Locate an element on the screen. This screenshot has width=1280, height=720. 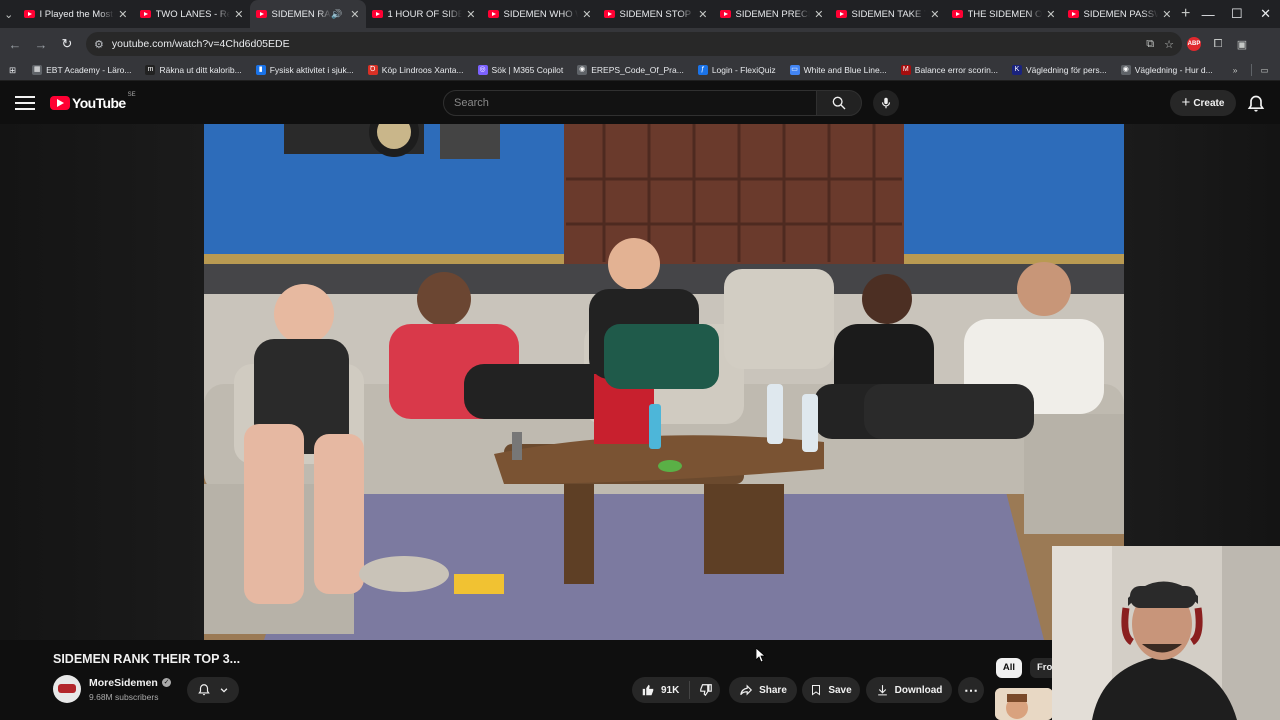
save-label: Save is located at coordinates (840, 690).